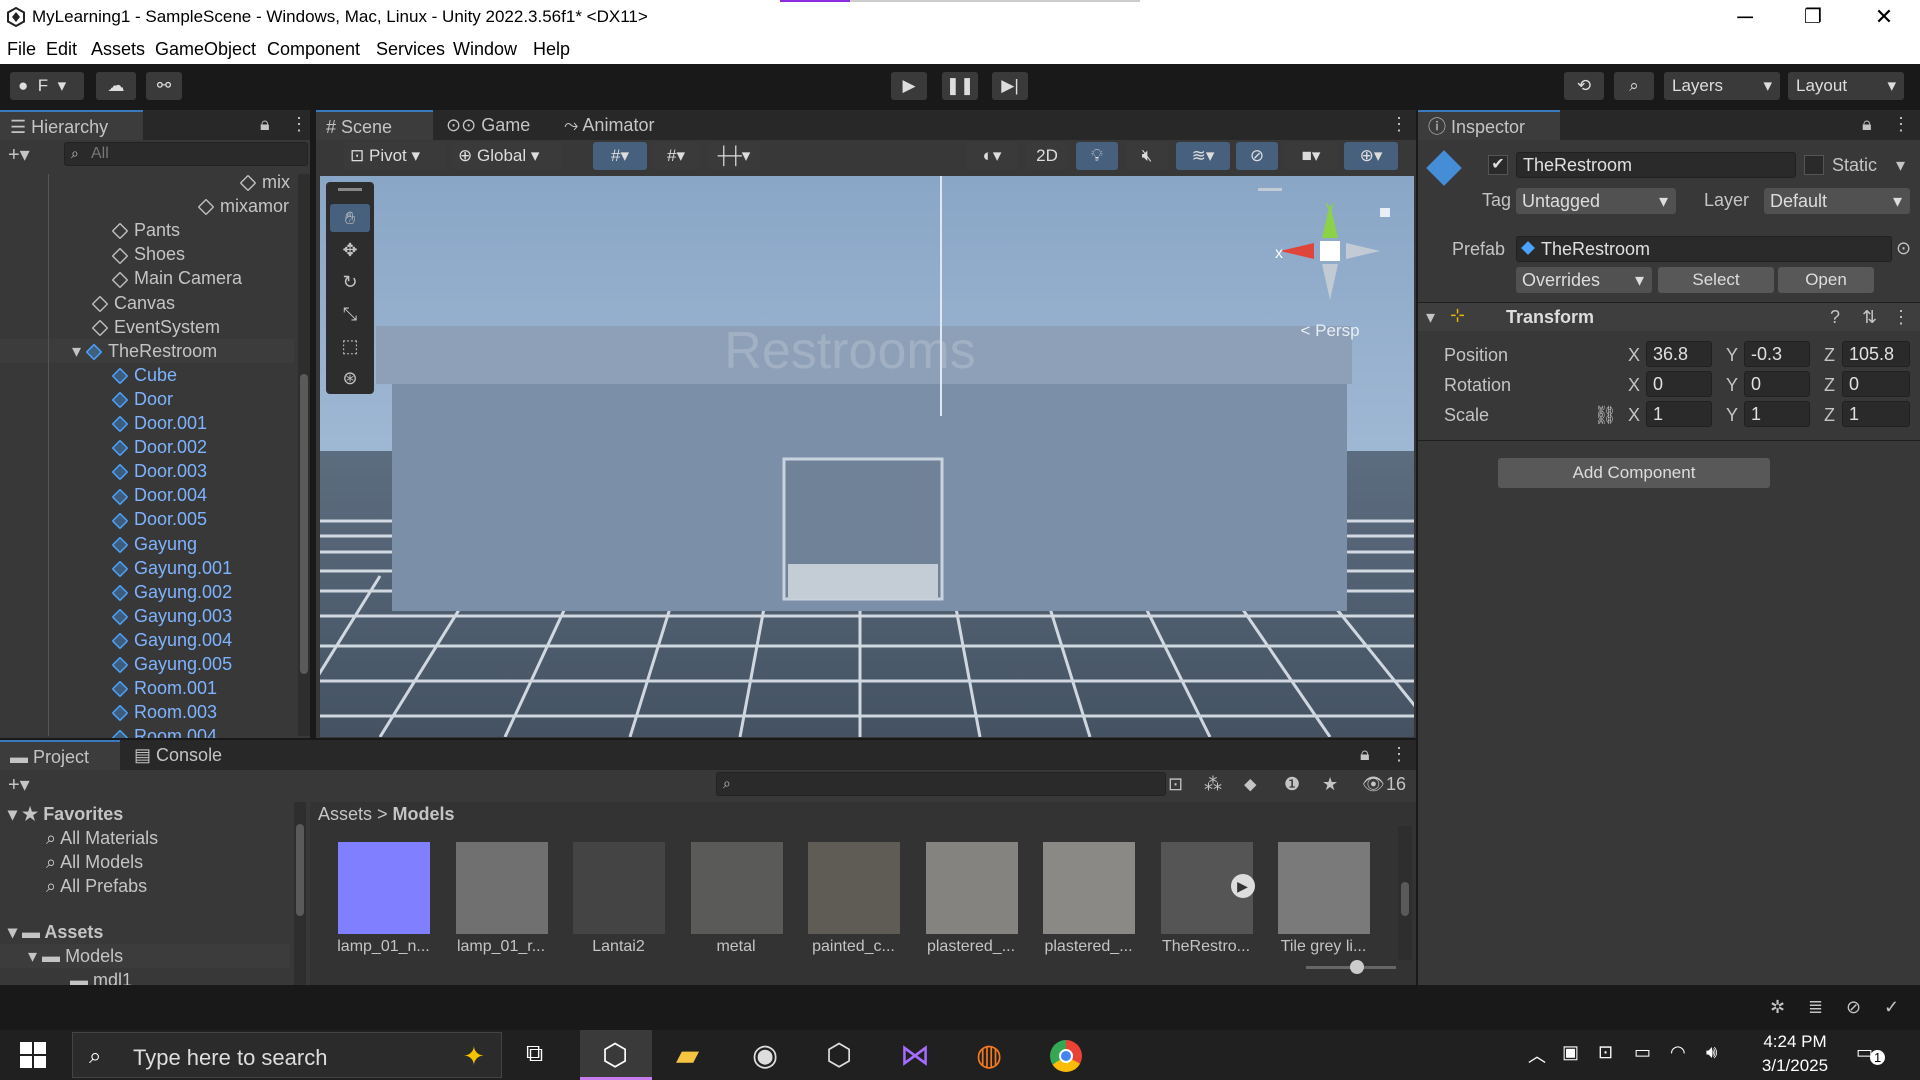  What do you see at coordinates (205, 49) in the screenshot?
I see `menu-gameobject: GameObject` at bounding box center [205, 49].